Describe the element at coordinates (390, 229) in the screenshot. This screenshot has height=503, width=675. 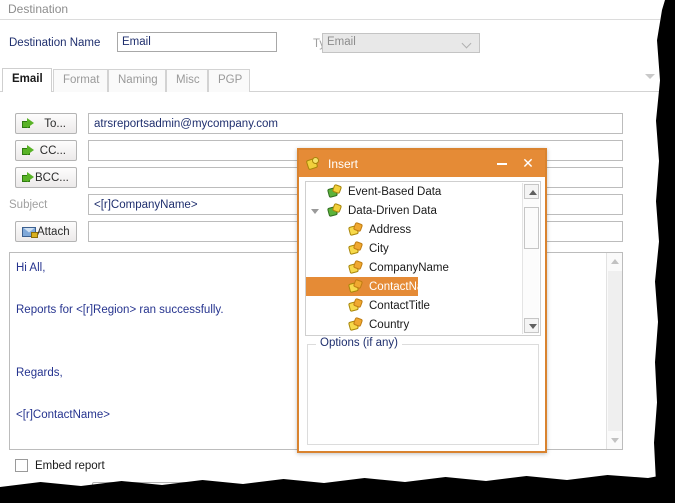
I see `tree-item-label: Address` at that location.